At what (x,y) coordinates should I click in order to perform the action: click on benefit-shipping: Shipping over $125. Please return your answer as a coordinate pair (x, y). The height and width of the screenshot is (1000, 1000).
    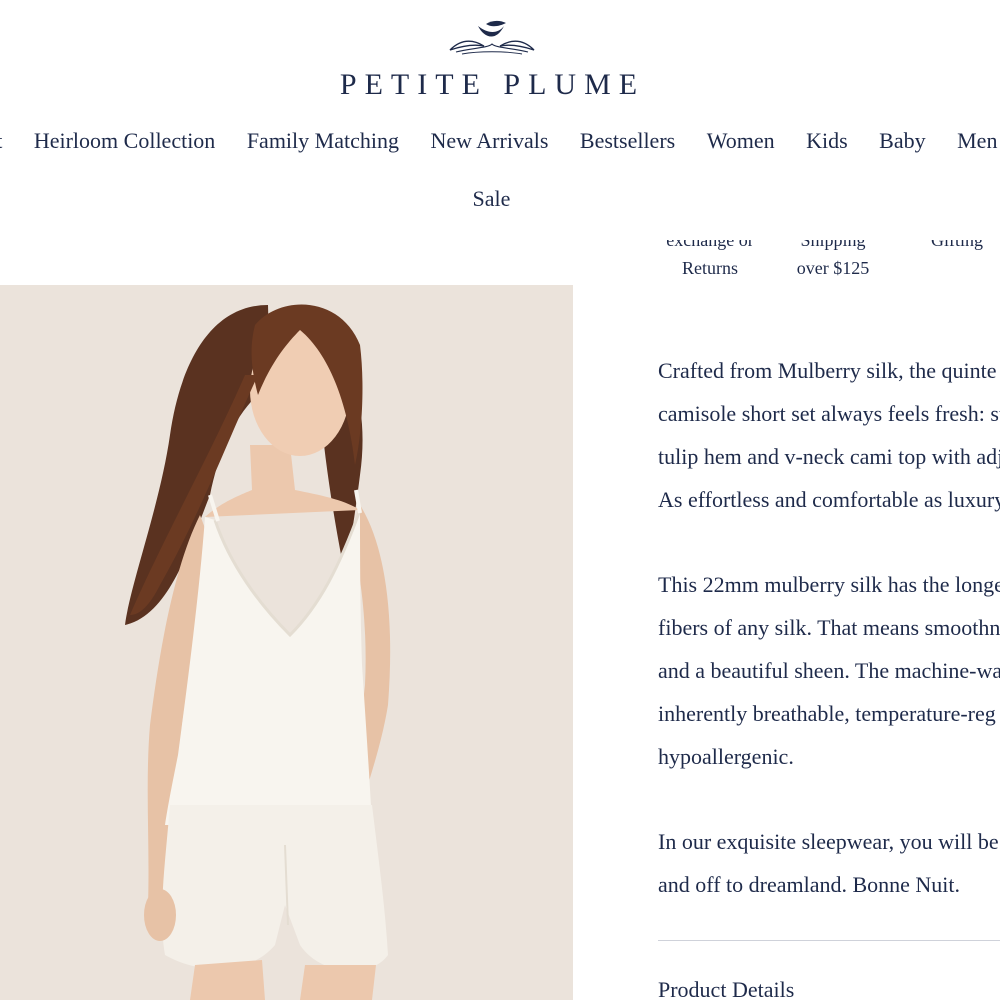
    Looking at the image, I should click on (833, 261).